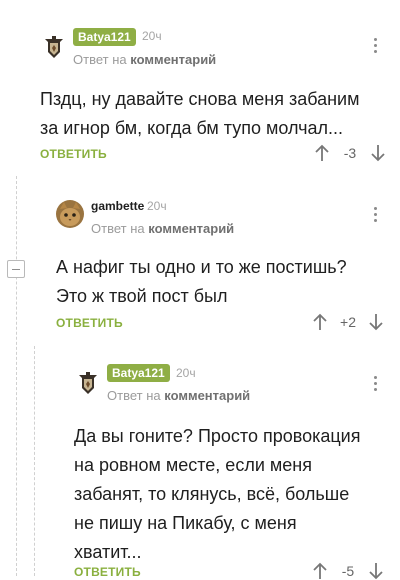  I want to click on vote-controls: -5, so click(348, 571).